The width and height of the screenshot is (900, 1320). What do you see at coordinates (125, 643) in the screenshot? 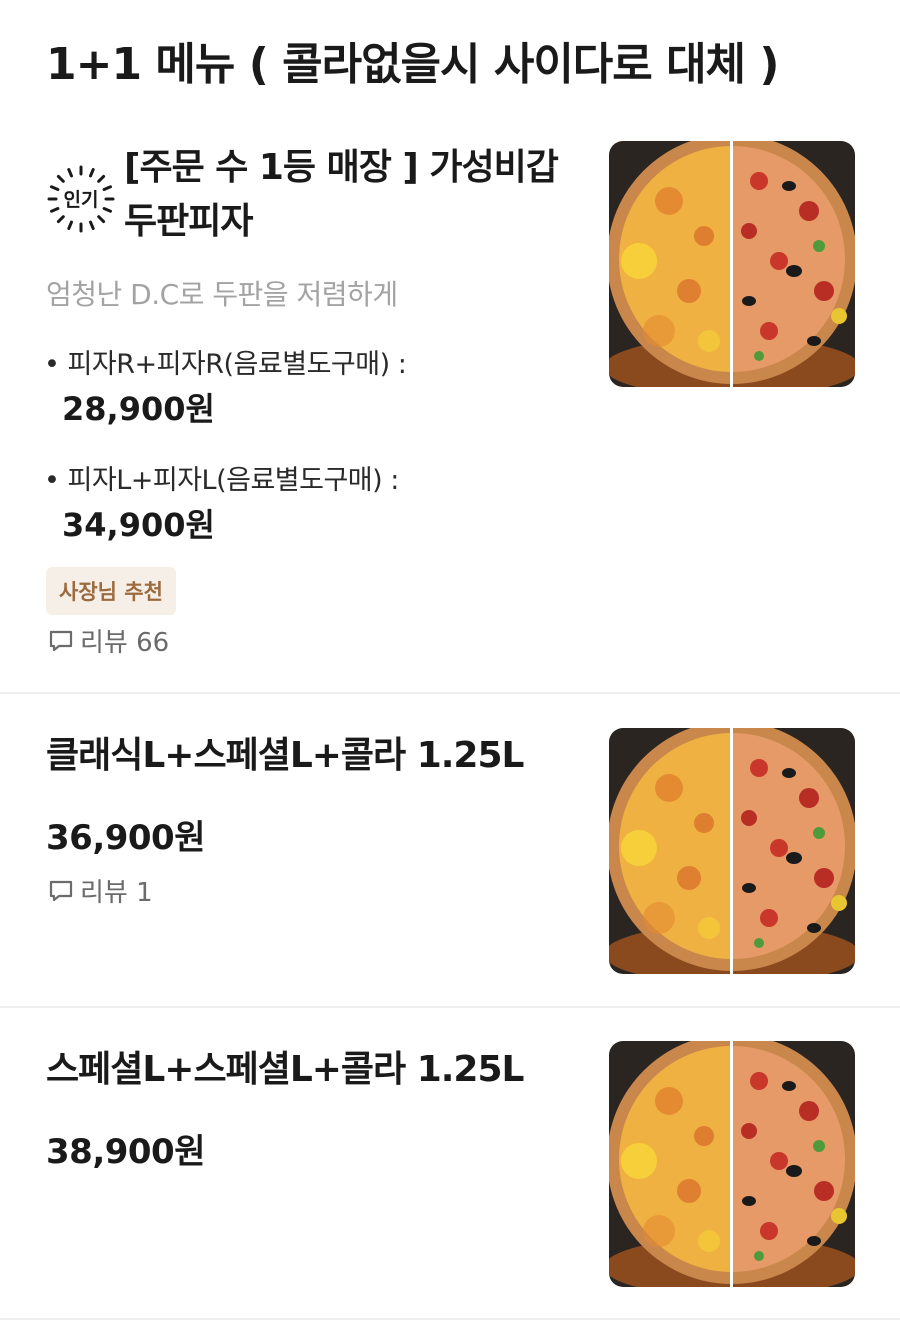
I see `review-label: 리뷰 66` at bounding box center [125, 643].